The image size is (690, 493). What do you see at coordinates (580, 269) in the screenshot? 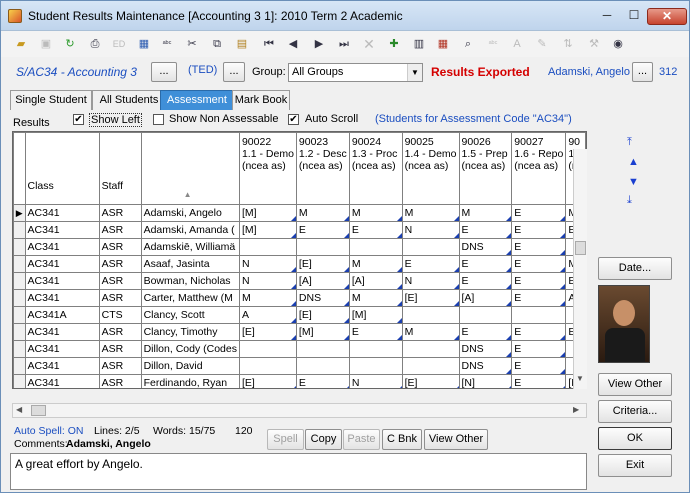
I see `grid-vertical-scrollbar: ▼` at bounding box center [580, 269].